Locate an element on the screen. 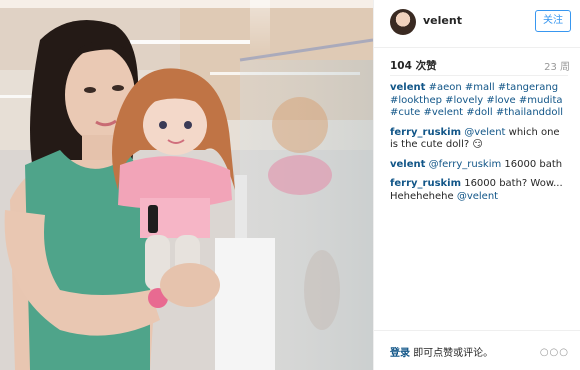  comment-item: velent @ferry_ruskim 16000 bath is located at coordinates (479, 165).